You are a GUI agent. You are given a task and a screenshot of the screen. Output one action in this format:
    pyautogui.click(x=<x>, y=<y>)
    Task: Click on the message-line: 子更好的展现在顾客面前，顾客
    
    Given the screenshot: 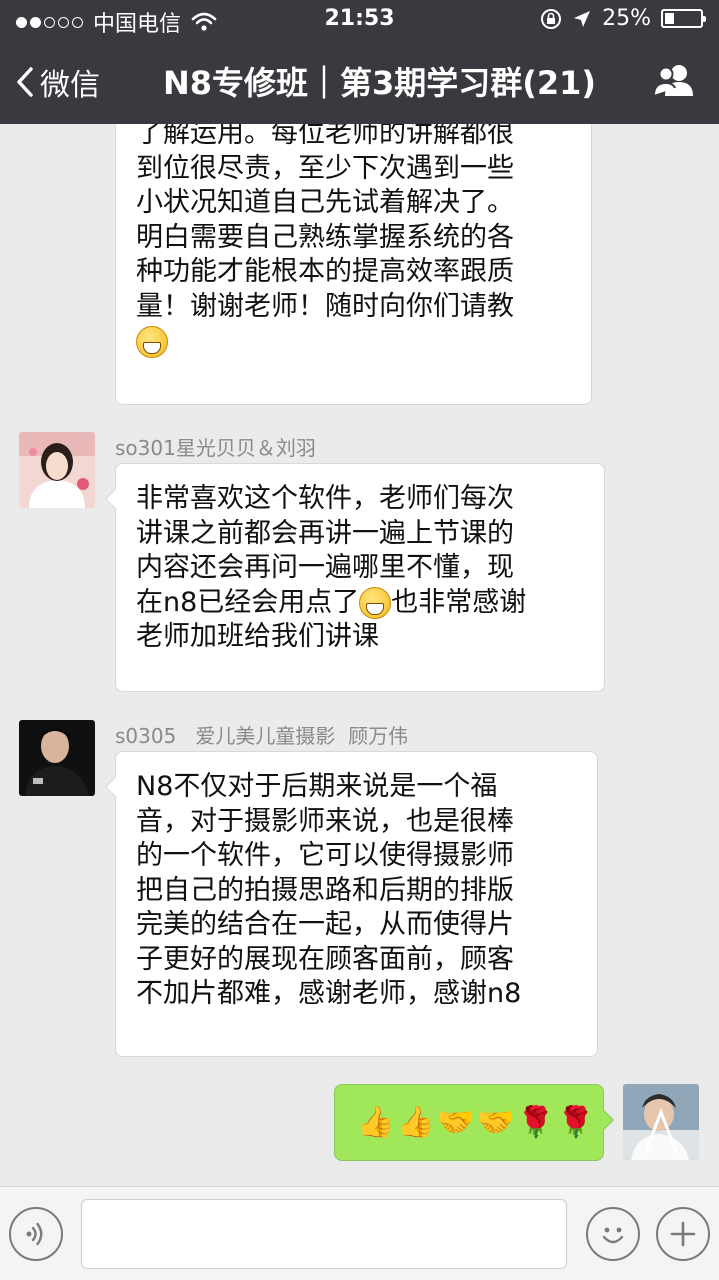 What is the action you would take?
    pyautogui.click(x=325, y=959)
    